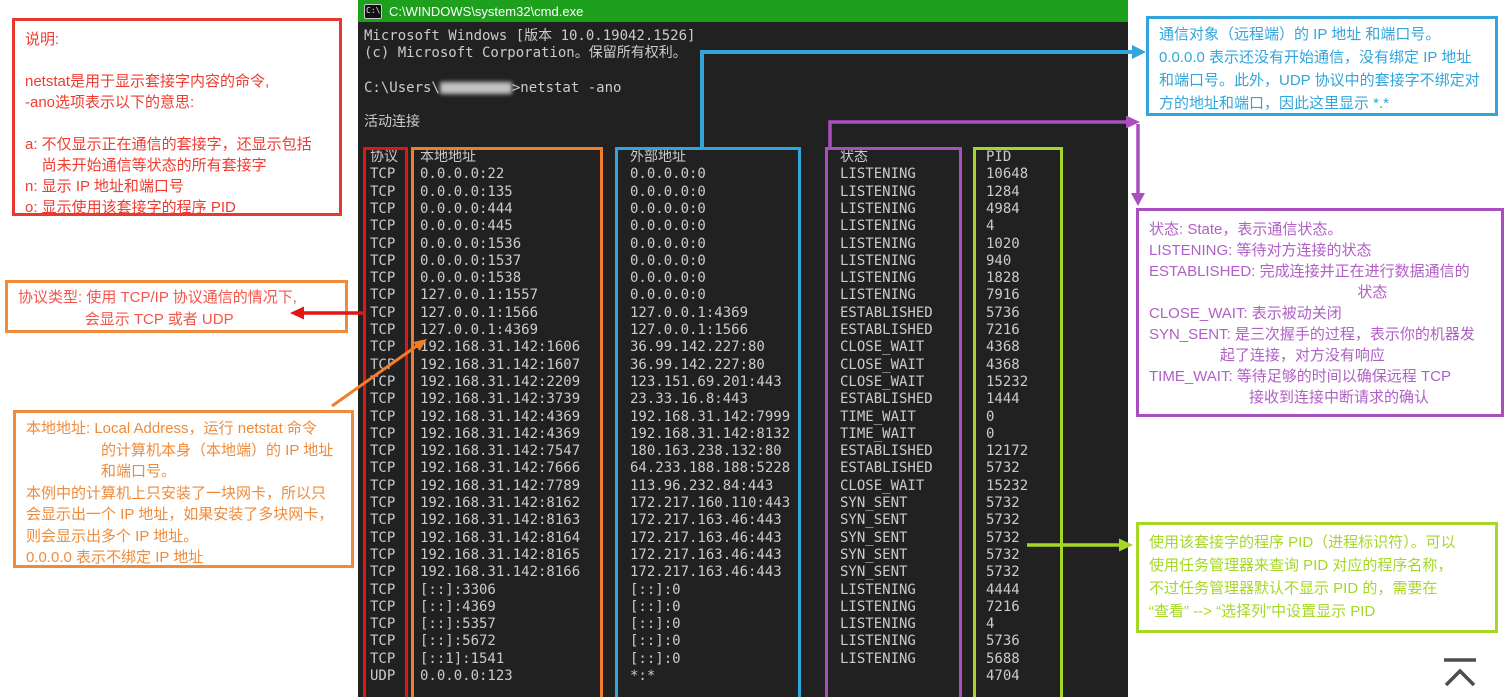 Image resolution: width=1508 pixels, height=697 pixels. Describe the element at coordinates (101, 471) in the screenshot. I see `note-line: 和端口号。` at that location.